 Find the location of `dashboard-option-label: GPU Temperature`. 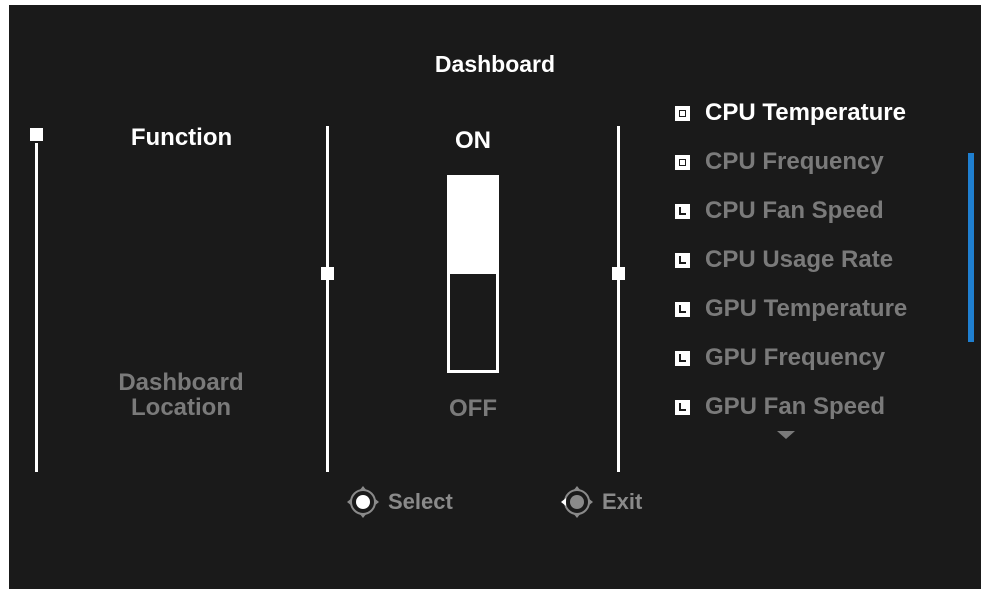

dashboard-option-label: GPU Temperature is located at coordinates (806, 308).